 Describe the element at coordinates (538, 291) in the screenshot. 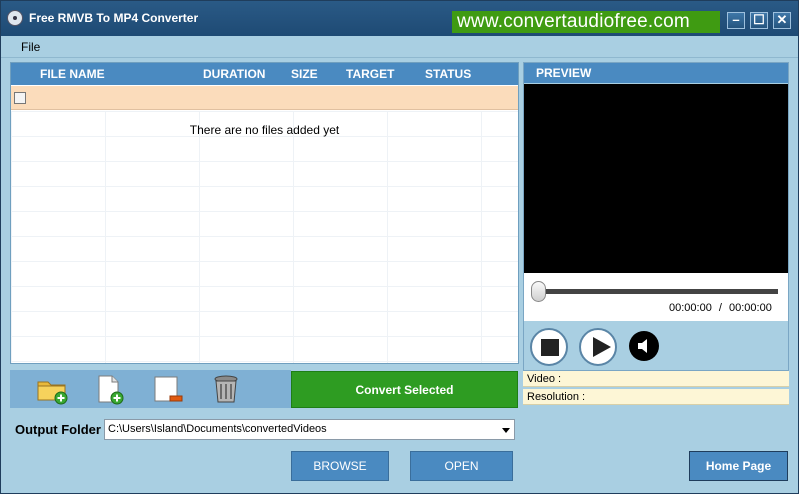

I see `seek-thumb` at that location.